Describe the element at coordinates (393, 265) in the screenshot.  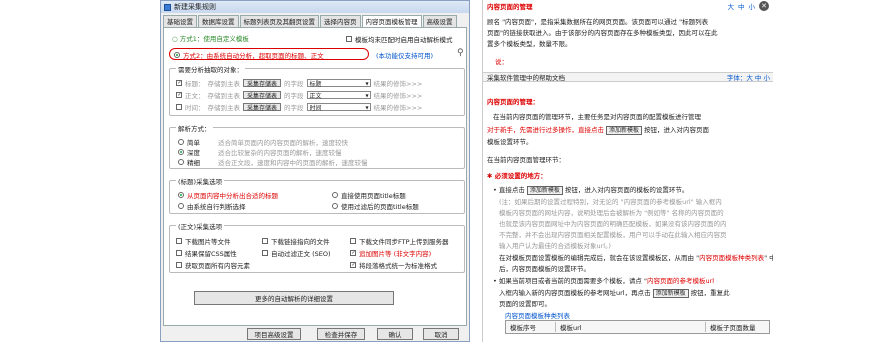
I see `body-opt-normalize-paragraphs: 将段落格式统一为标准格式` at that location.